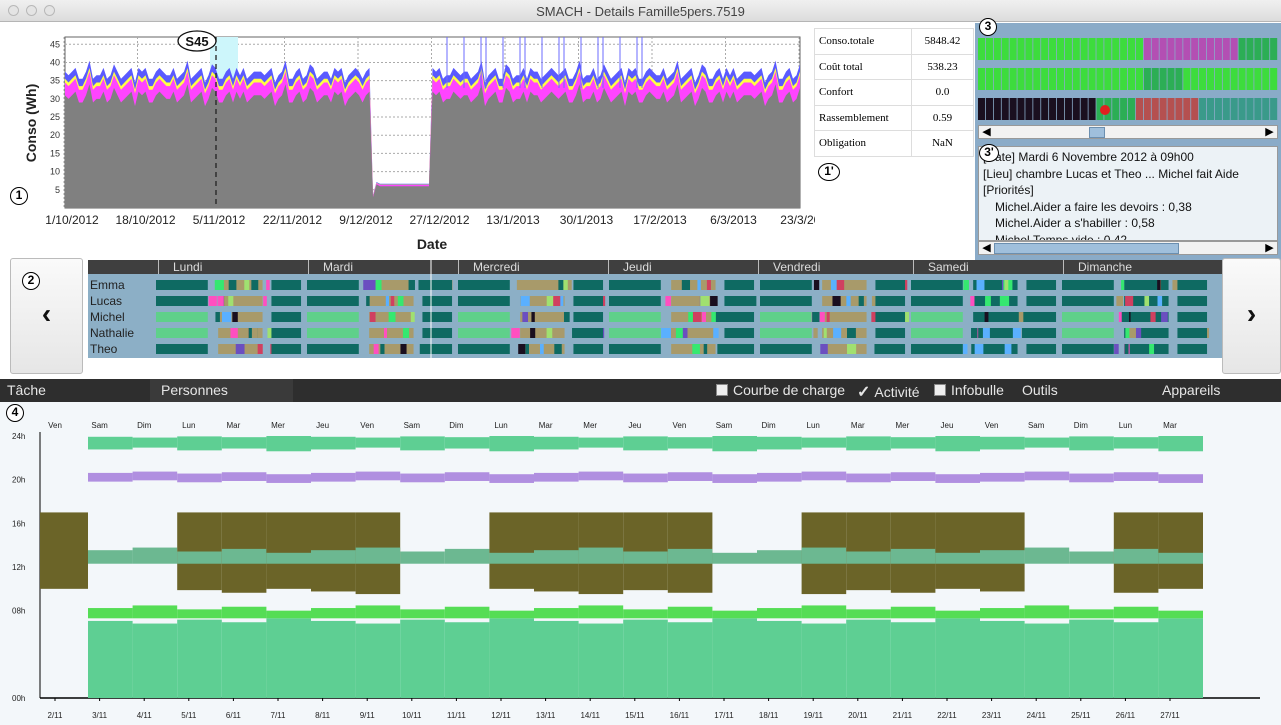 The height and width of the screenshot is (725, 1281). Describe the element at coordinates (368, 715) in the screenshot. I see `date-label: 9/11` at that location.